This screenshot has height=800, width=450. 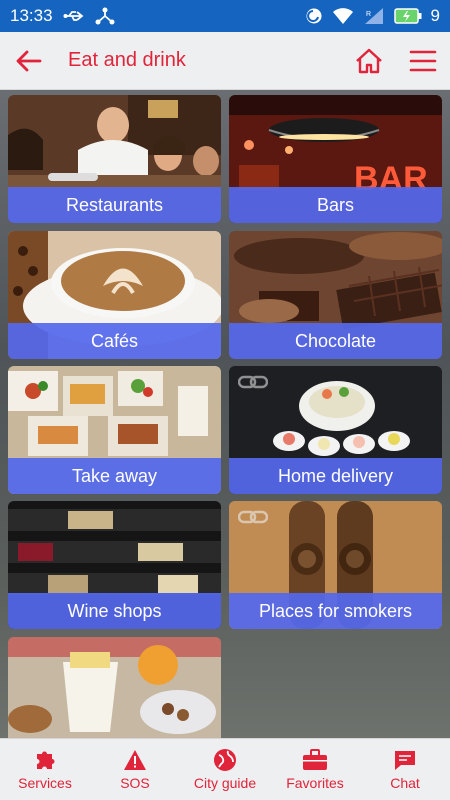 What do you see at coordinates (315, 760) in the screenshot?
I see `briefcase-icon` at bounding box center [315, 760].